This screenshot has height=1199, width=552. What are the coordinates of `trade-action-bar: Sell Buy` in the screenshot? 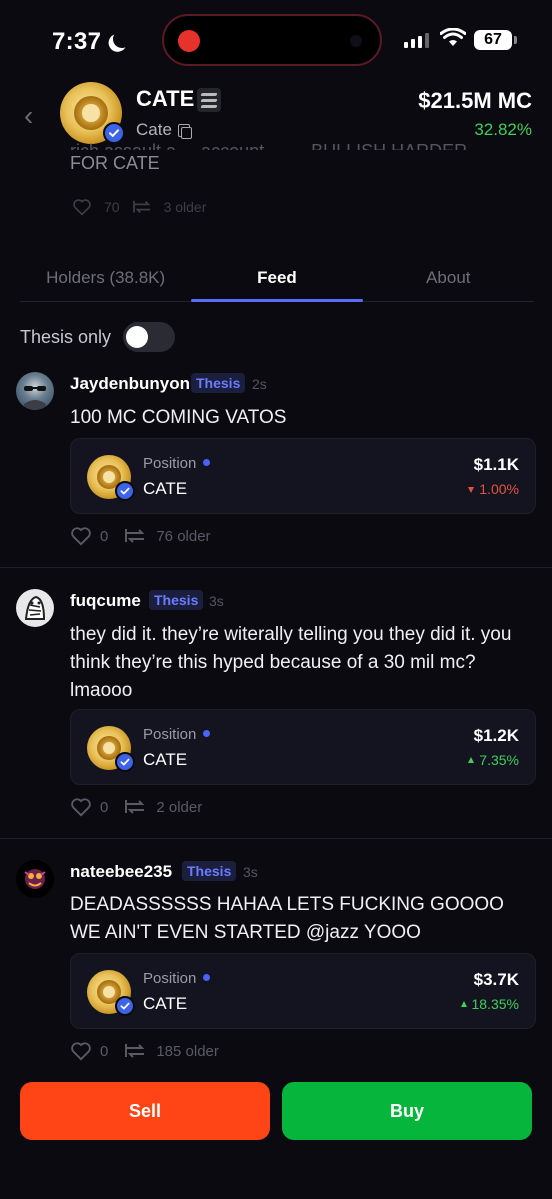 It's located at (276, 1132).